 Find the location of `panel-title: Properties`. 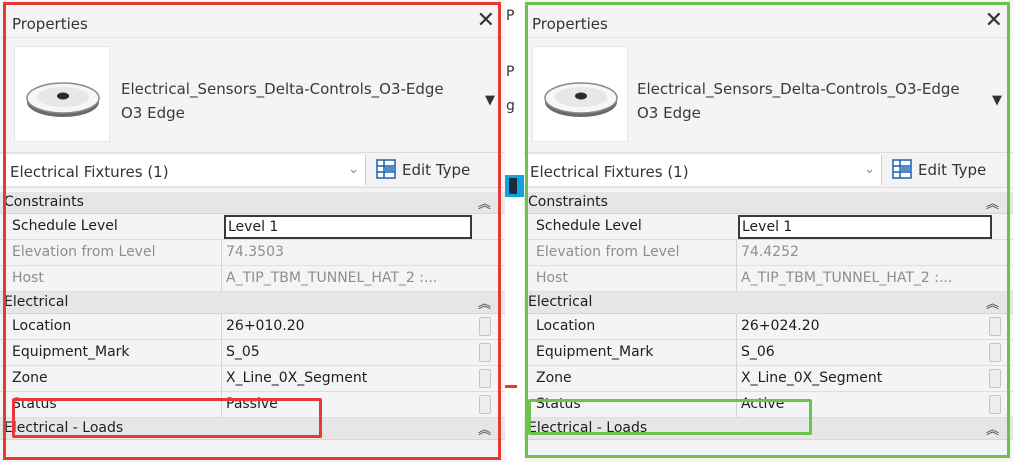

panel-title: Properties is located at coordinates (570, 24).